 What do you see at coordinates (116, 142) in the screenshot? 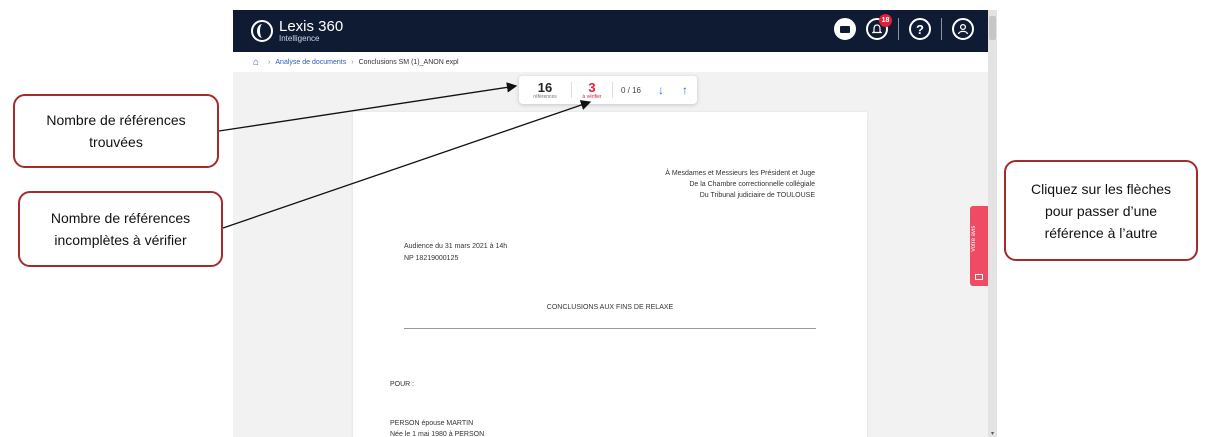
I see `callout-line: trouvées` at bounding box center [116, 142].